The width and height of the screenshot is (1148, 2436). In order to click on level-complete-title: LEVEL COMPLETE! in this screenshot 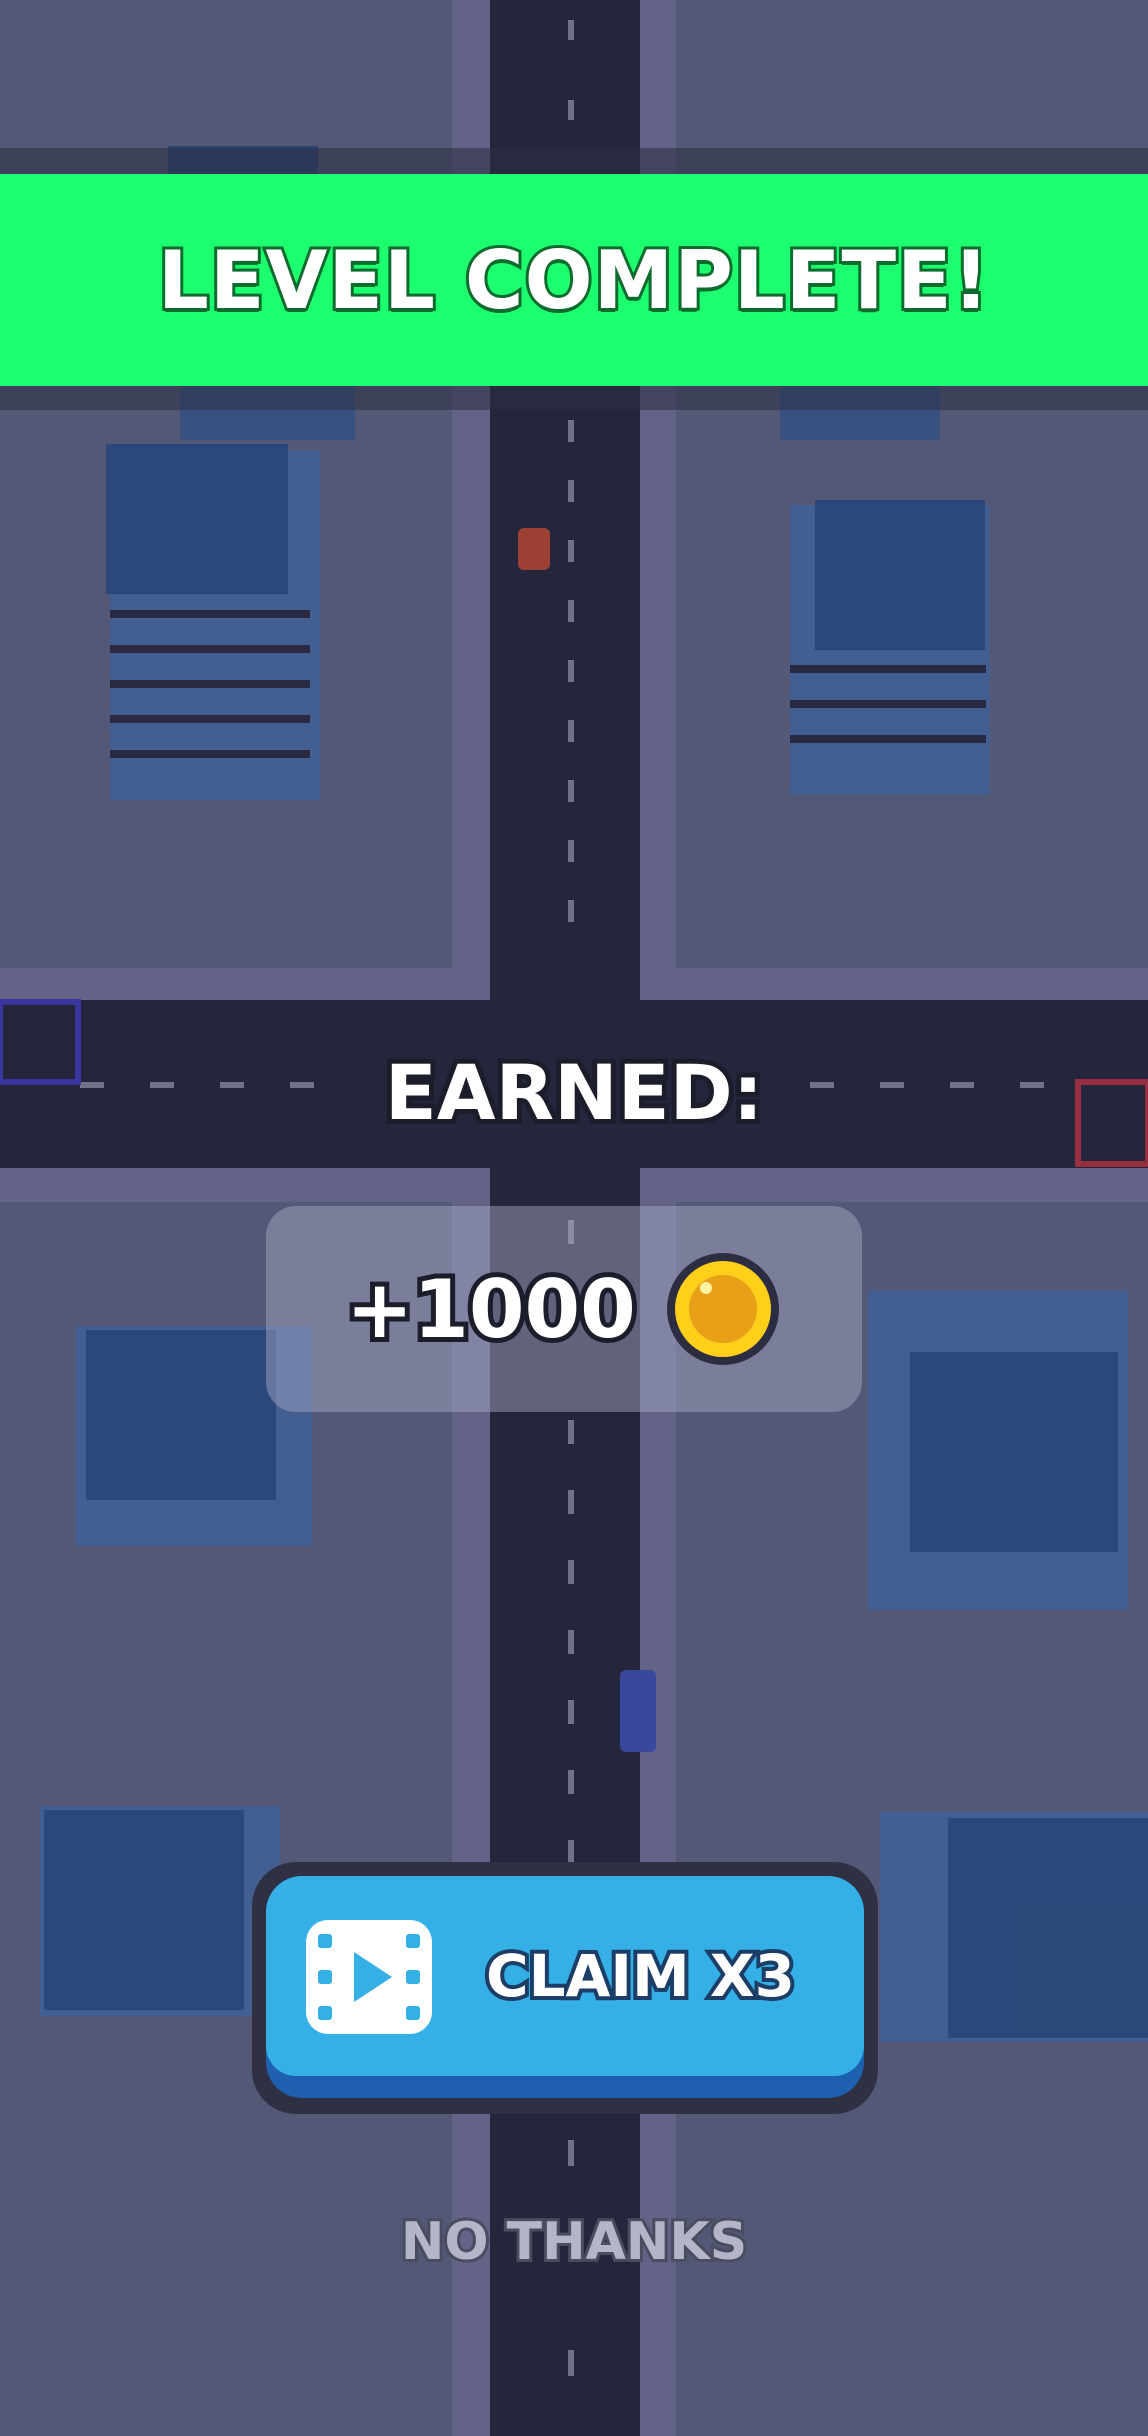, I will do `click(573, 280)`.